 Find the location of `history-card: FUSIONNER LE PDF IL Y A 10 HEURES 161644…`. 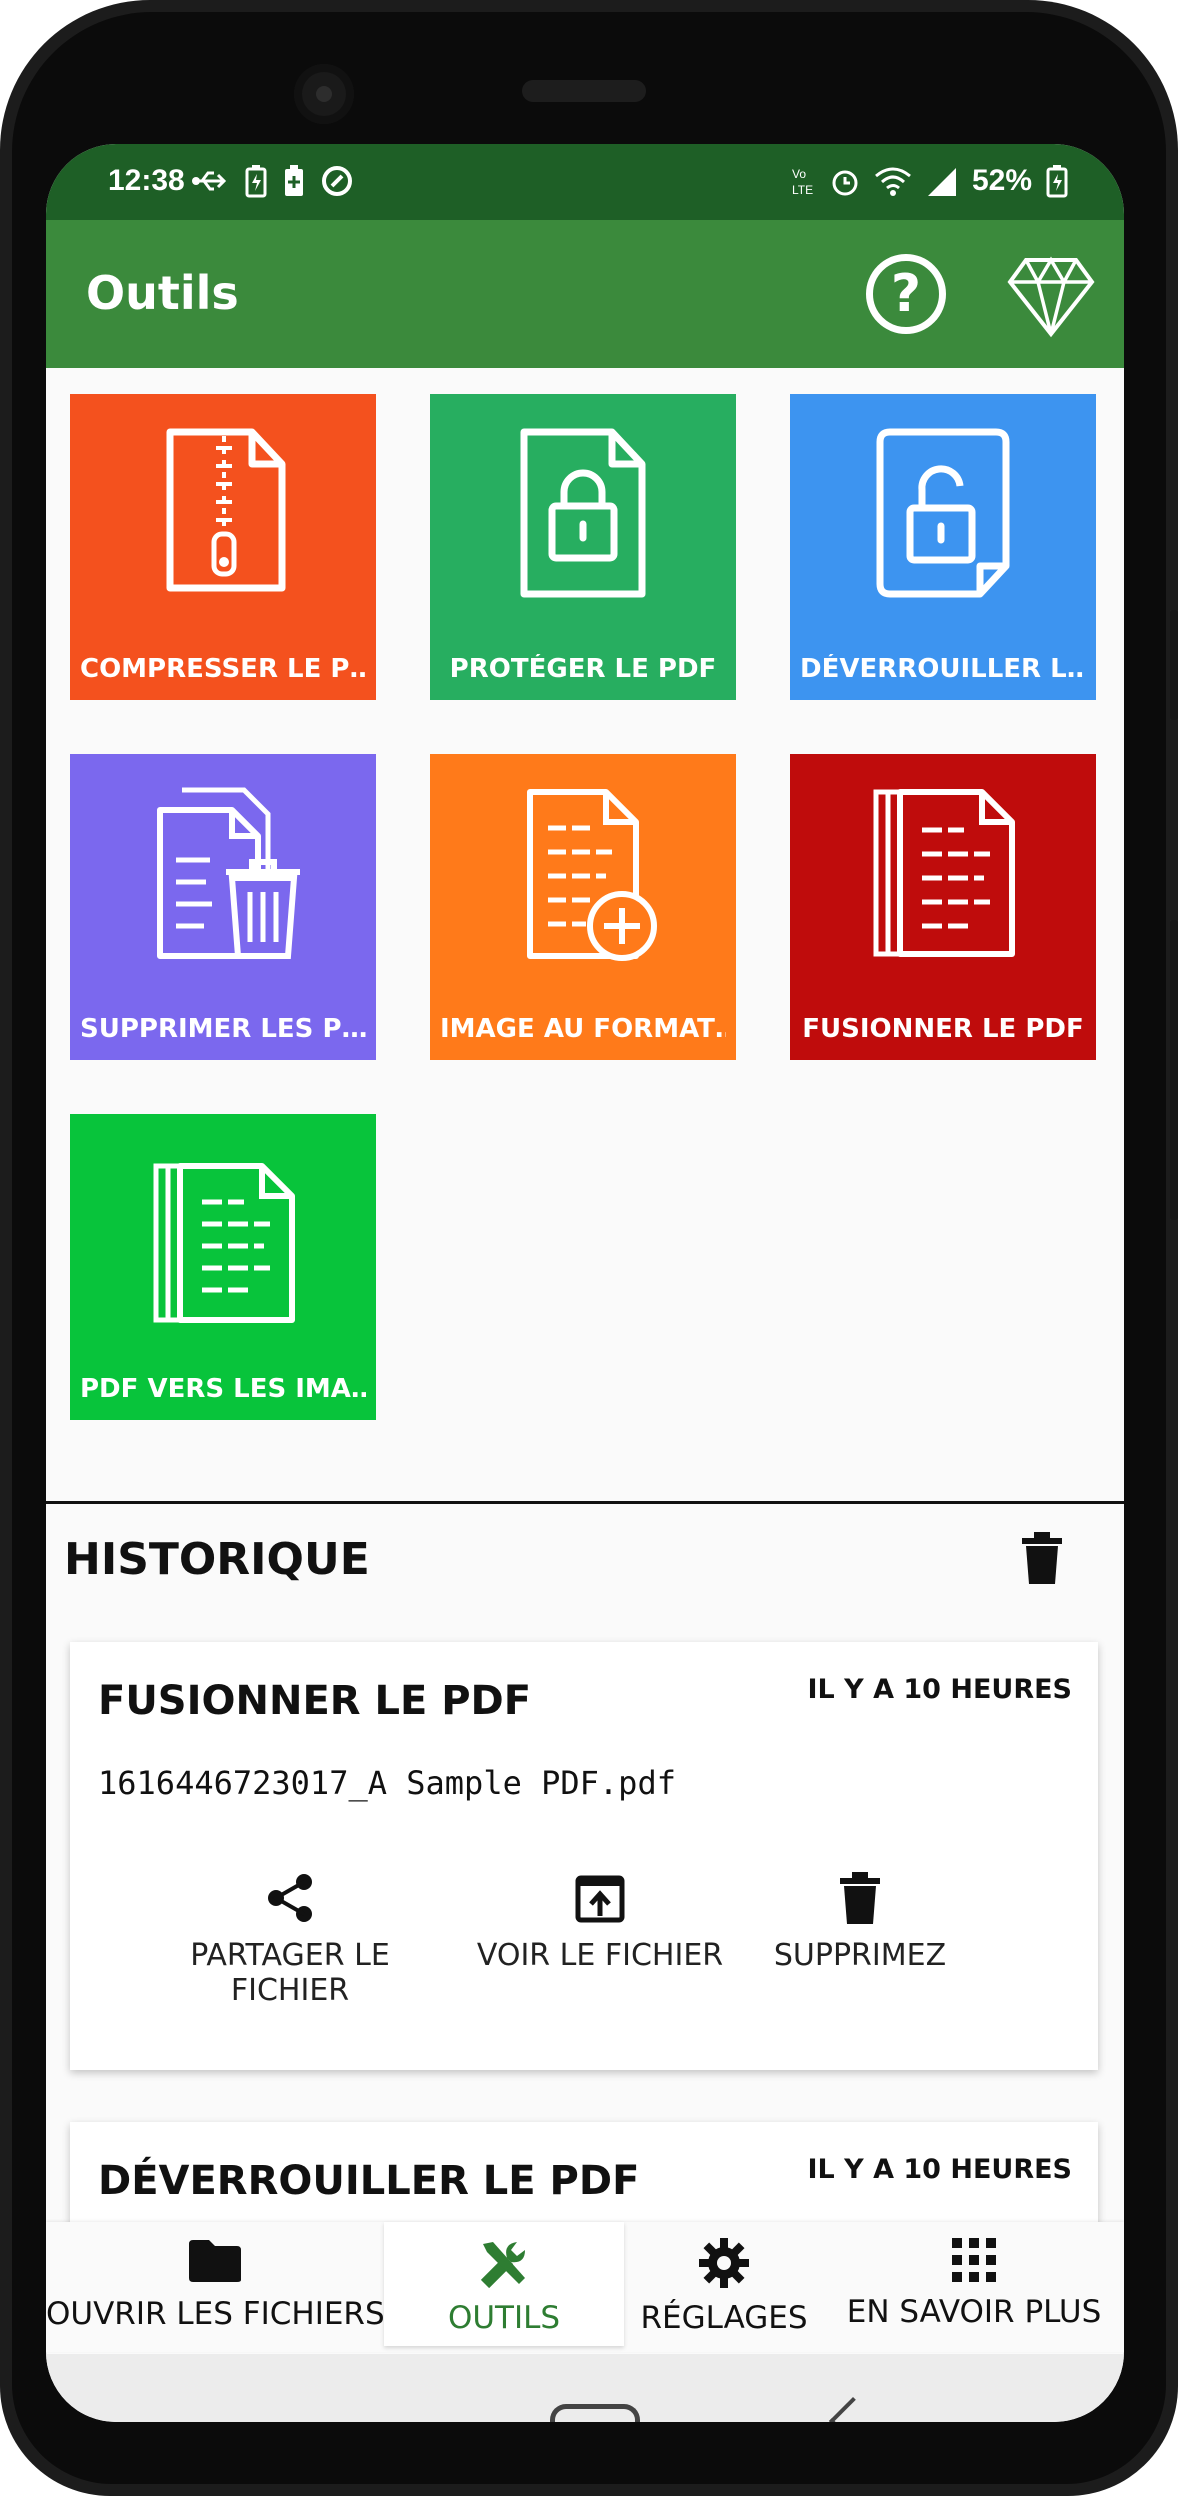

history-card: FUSIONNER LE PDF IL Y A 10 HEURES 161644… is located at coordinates (584, 1856).